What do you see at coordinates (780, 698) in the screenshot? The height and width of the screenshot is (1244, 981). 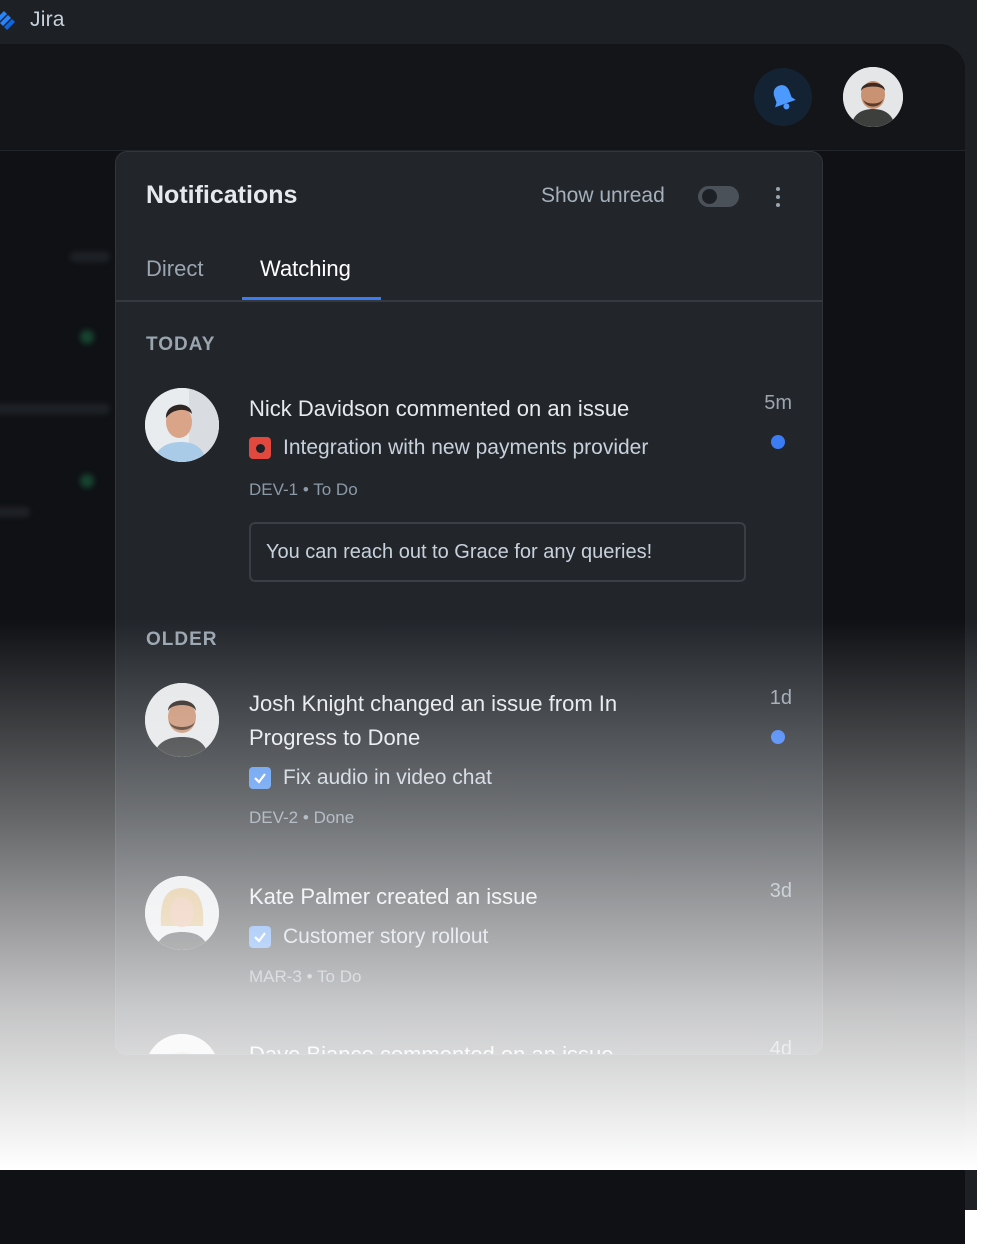 I see `notification-time: 1d` at bounding box center [780, 698].